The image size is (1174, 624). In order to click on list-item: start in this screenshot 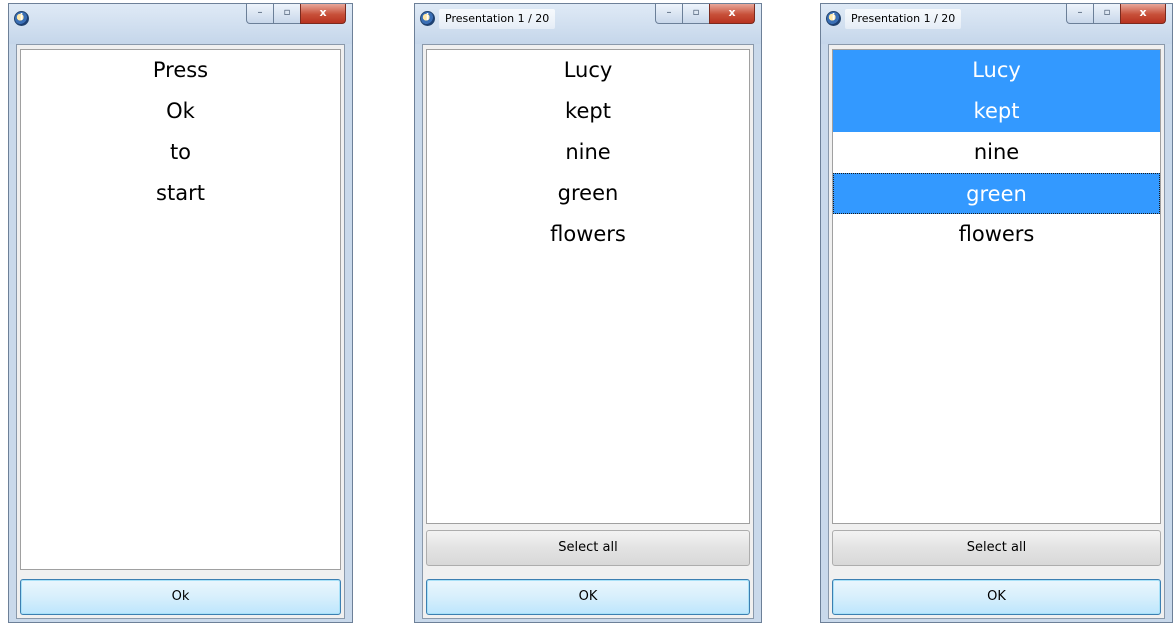, I will do `click(180, 193)`.